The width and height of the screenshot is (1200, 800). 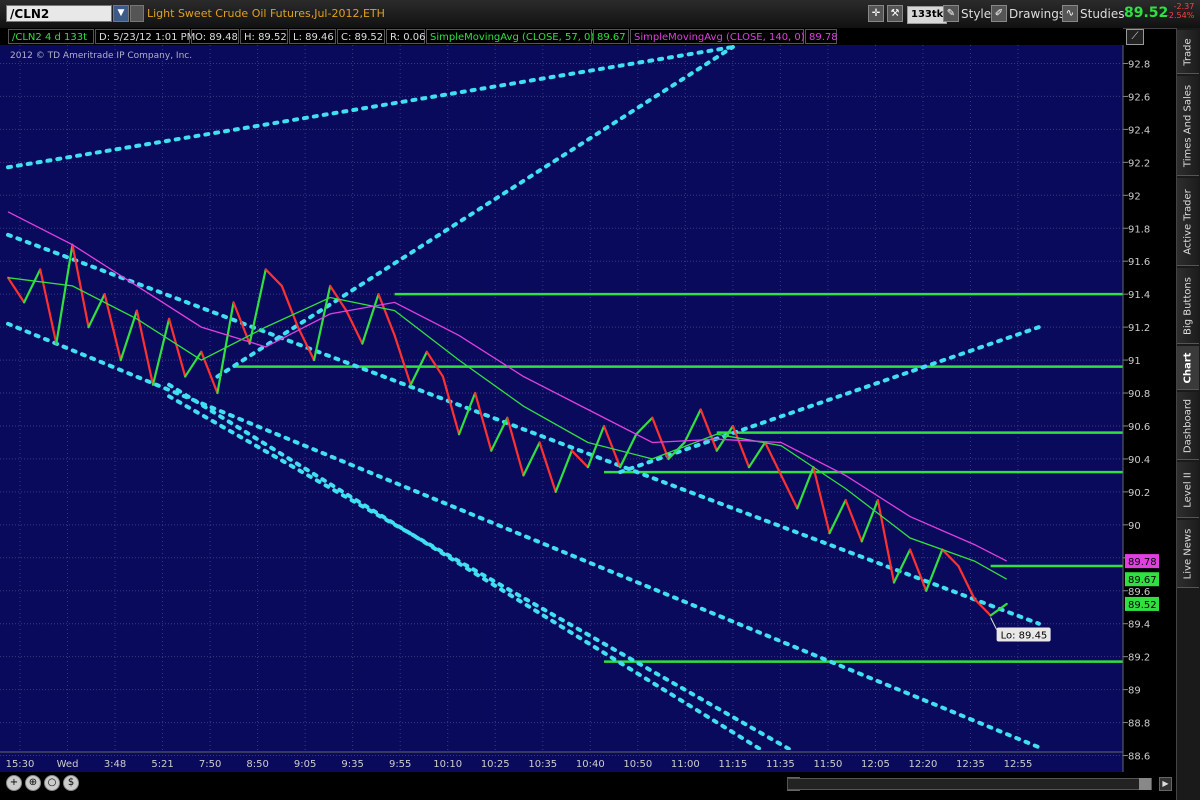 I want to click on y-tick-label: 92.2, so click(x=1139, y=163).